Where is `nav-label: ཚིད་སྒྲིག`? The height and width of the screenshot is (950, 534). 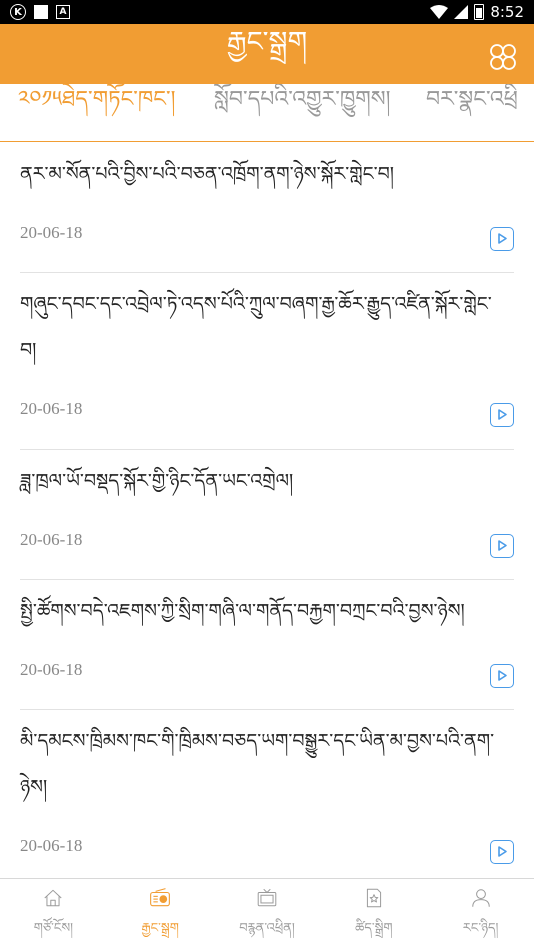
nav-label: ཚིད་སྒྲིག is located at coordinates (374, 928).